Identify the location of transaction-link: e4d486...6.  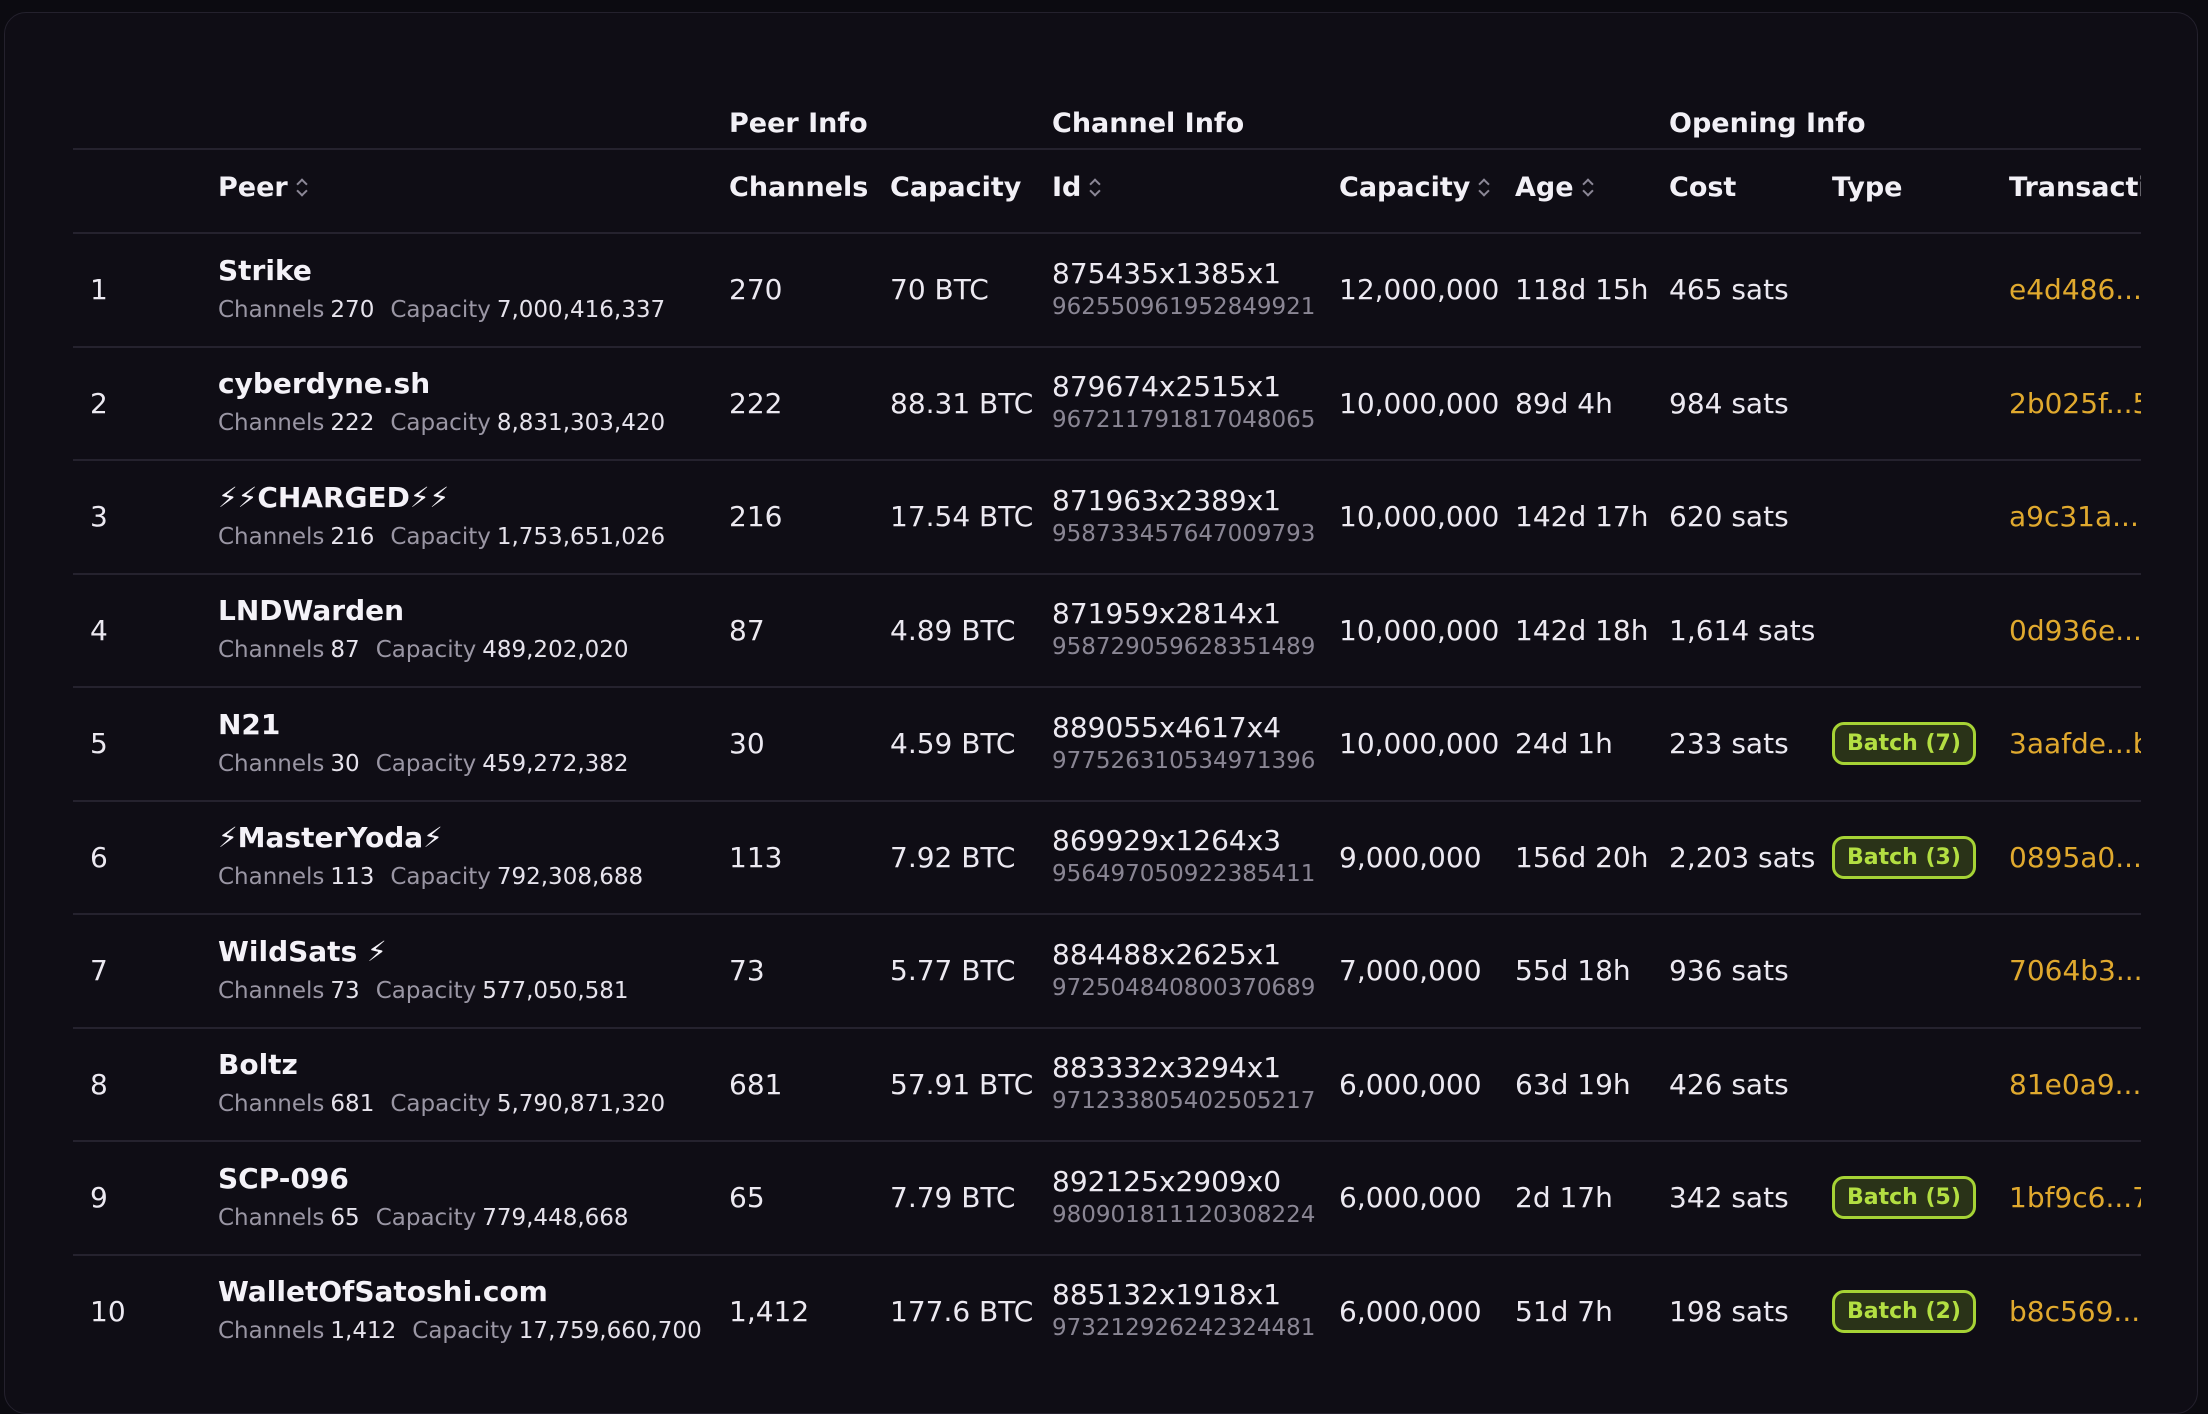
(2075, 289).